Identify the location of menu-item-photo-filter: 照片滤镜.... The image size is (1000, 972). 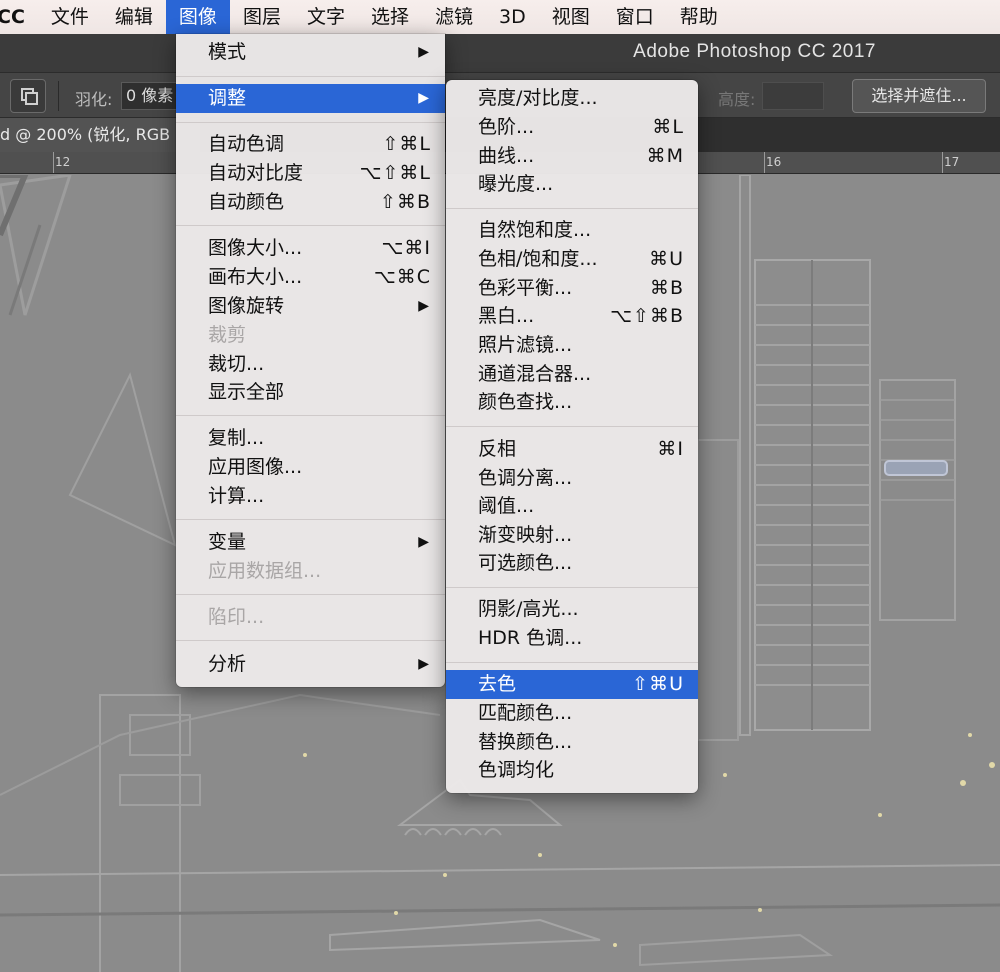
(572, 345).